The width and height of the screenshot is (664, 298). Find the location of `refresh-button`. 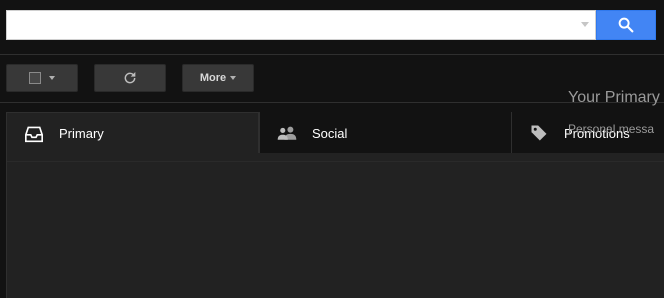

refresh-button is located at coordinates (130, 78).